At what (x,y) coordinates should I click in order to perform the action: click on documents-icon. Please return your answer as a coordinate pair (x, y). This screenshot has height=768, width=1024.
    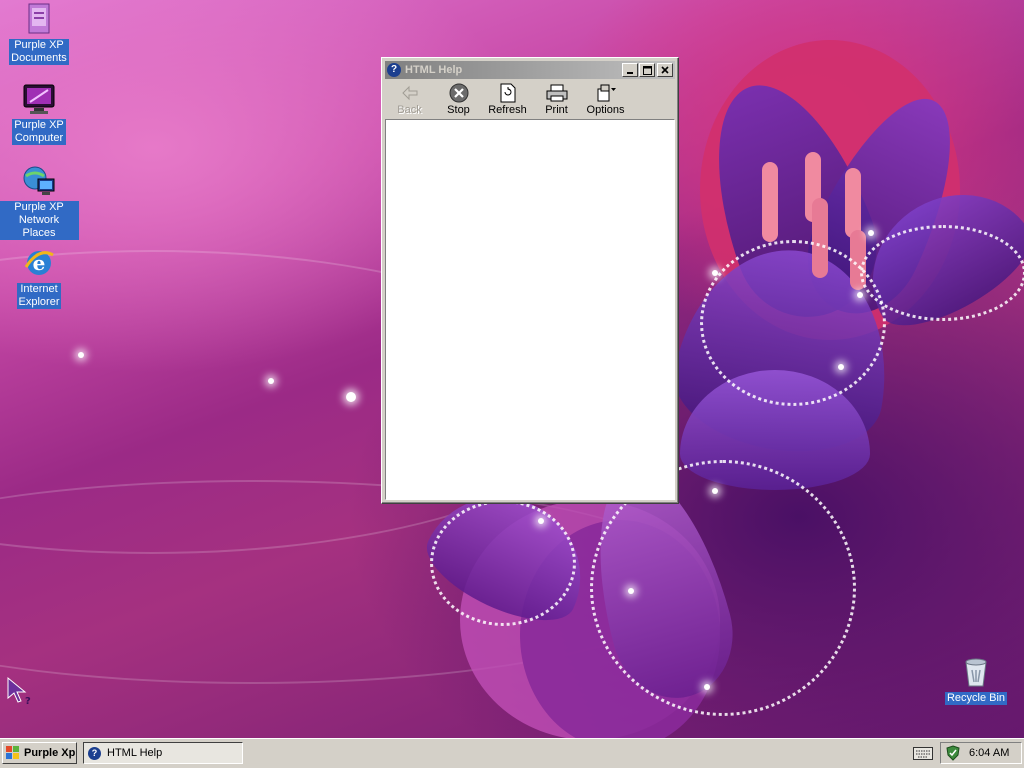
    Looking at the image, I should click on (39, 19).